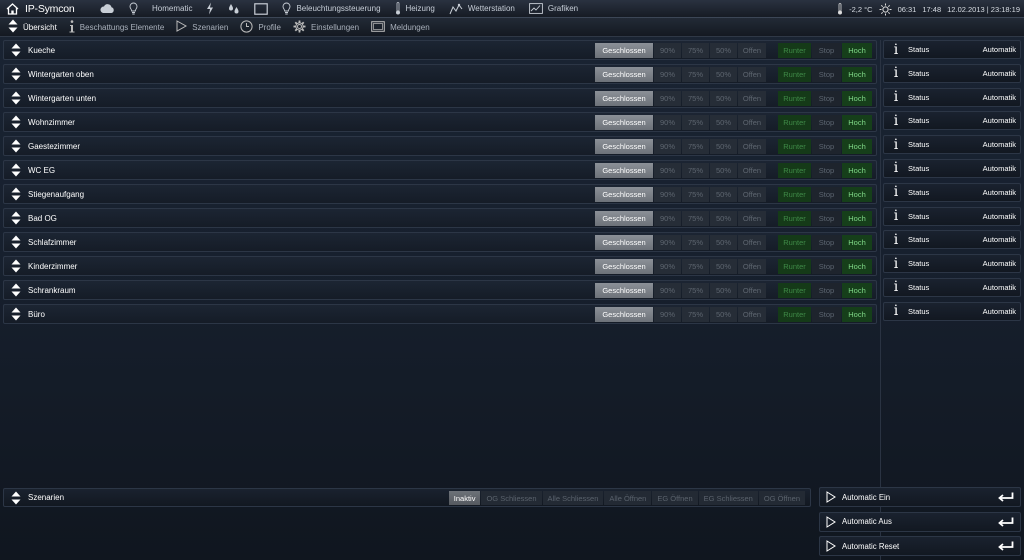  Describe the element at coordinates (117, 27) in the screenshot. I see `subnav-tab-info: Beschattungs Elemente` at that location.